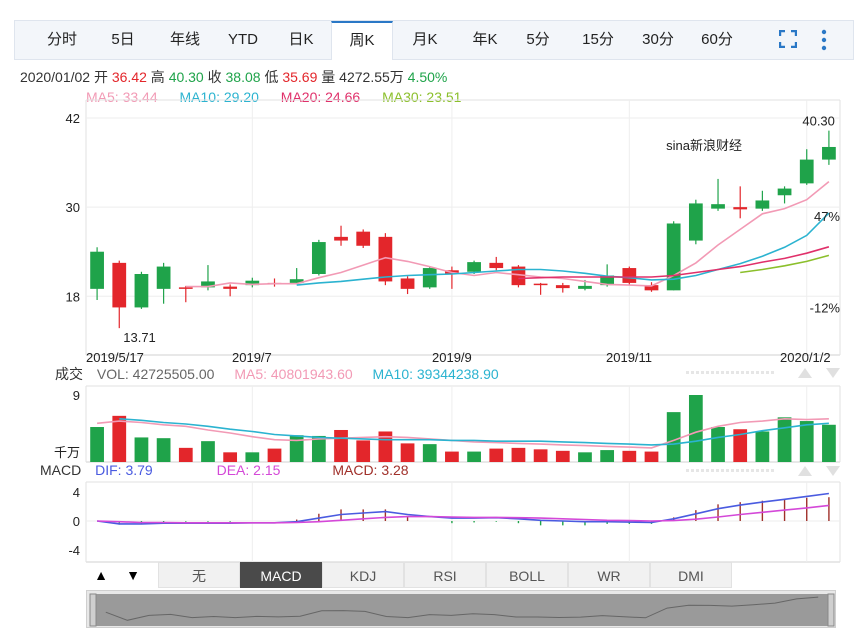 Image resolution: width=864 pixels, height=629 pixels. Describe the element at coordinates (73, 118) in the screenshot. I see `y-tick-label: 42` at that location.